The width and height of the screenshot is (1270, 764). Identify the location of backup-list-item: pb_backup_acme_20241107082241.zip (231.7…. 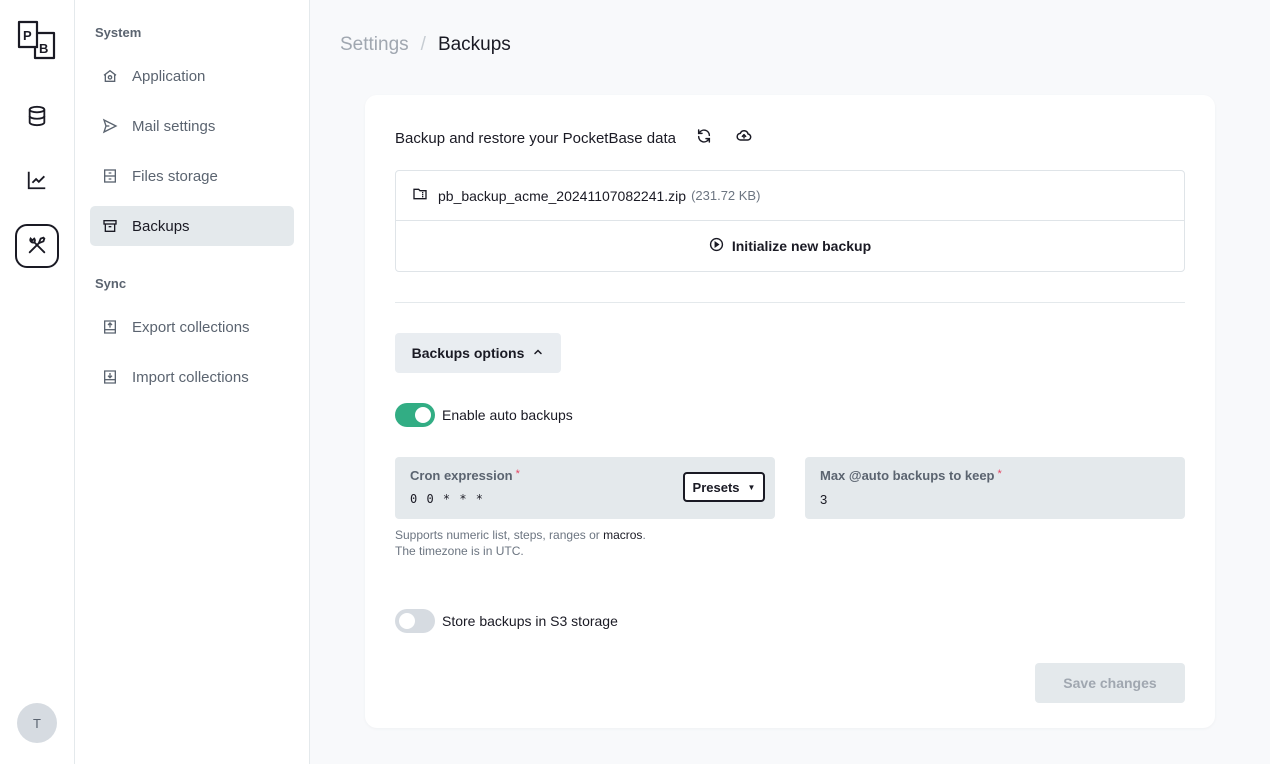
(790, 196).